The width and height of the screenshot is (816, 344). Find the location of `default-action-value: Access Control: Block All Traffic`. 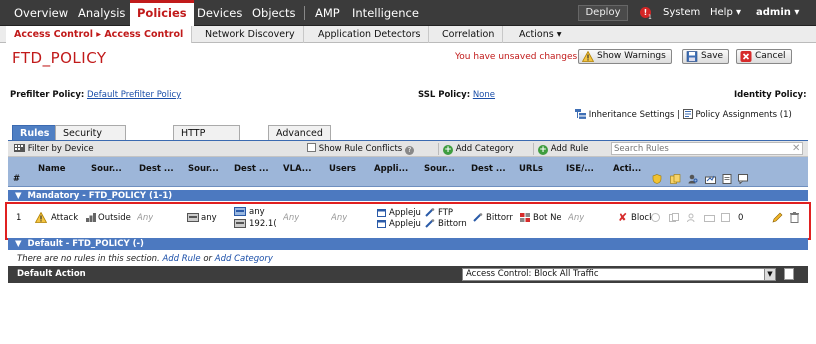

default-action-value: Access Control: Block All Traffic is located at coordinates (532, 274).